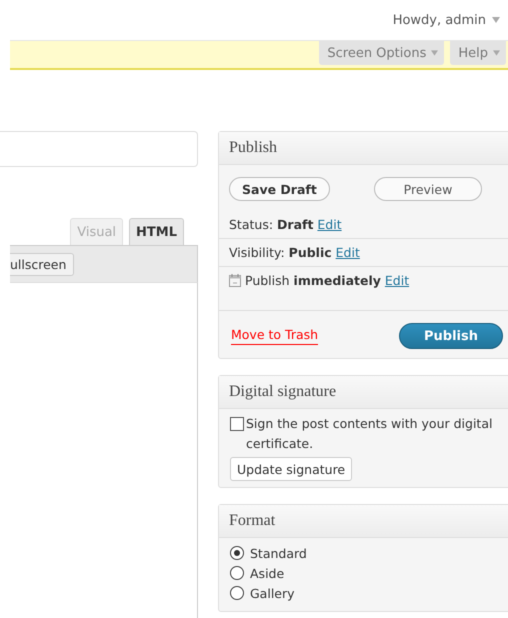 This screenshot has height=618, width=508. What do you see at coordinates (278, 553) in the screenshot?
I see `format-option-label: Standard` at bounding box center [278, 553].